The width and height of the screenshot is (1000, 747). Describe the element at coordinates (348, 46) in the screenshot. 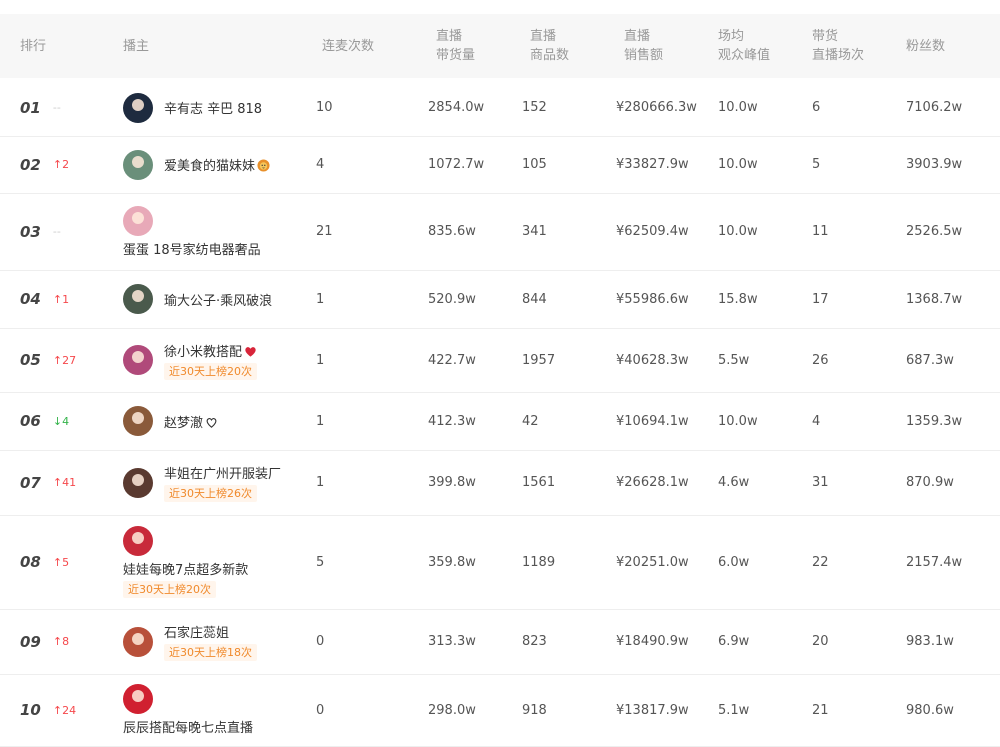

I see `header-lianmai: 连麦次数` at that location.